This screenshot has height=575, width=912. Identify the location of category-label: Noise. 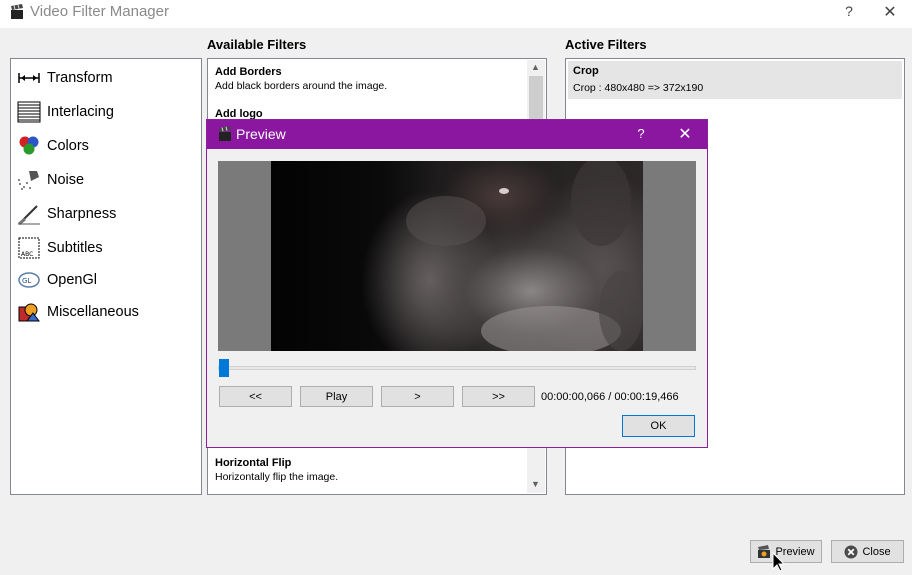
(66, 180).